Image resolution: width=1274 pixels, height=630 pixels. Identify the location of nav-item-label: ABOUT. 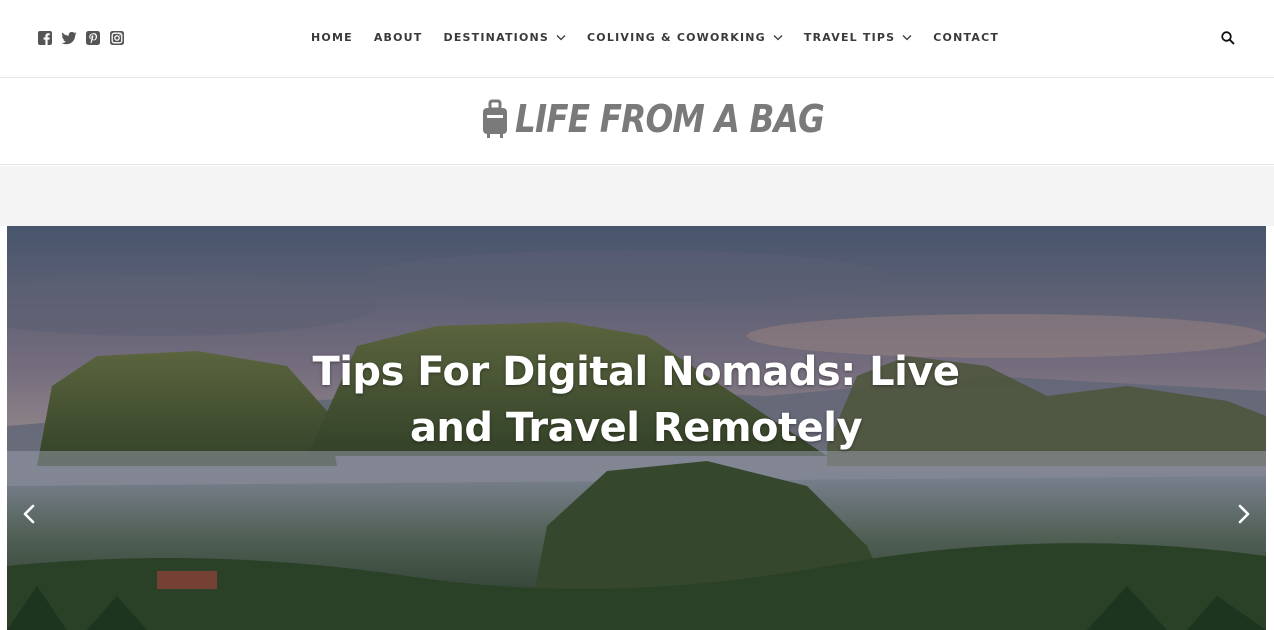
(398, 37).